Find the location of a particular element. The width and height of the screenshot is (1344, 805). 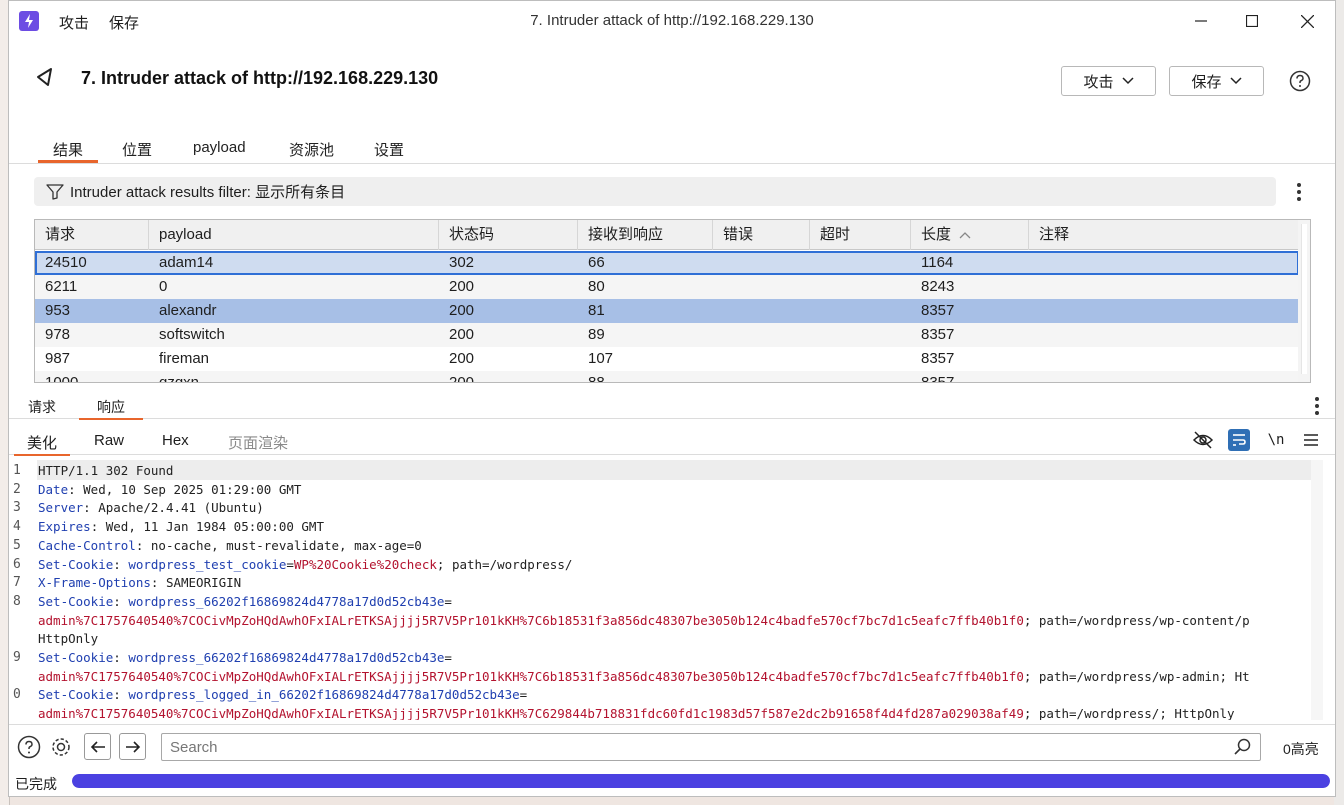

maximize-icon is located at coordinates (1252, 21).